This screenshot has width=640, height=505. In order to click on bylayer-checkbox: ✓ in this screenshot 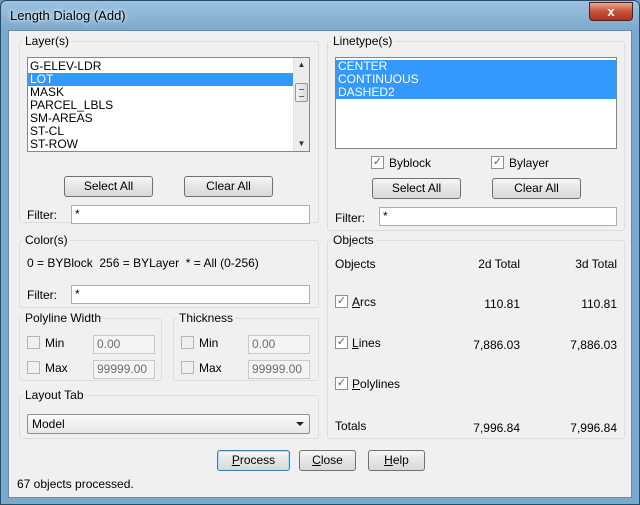, I will do `click(497, 162)`.